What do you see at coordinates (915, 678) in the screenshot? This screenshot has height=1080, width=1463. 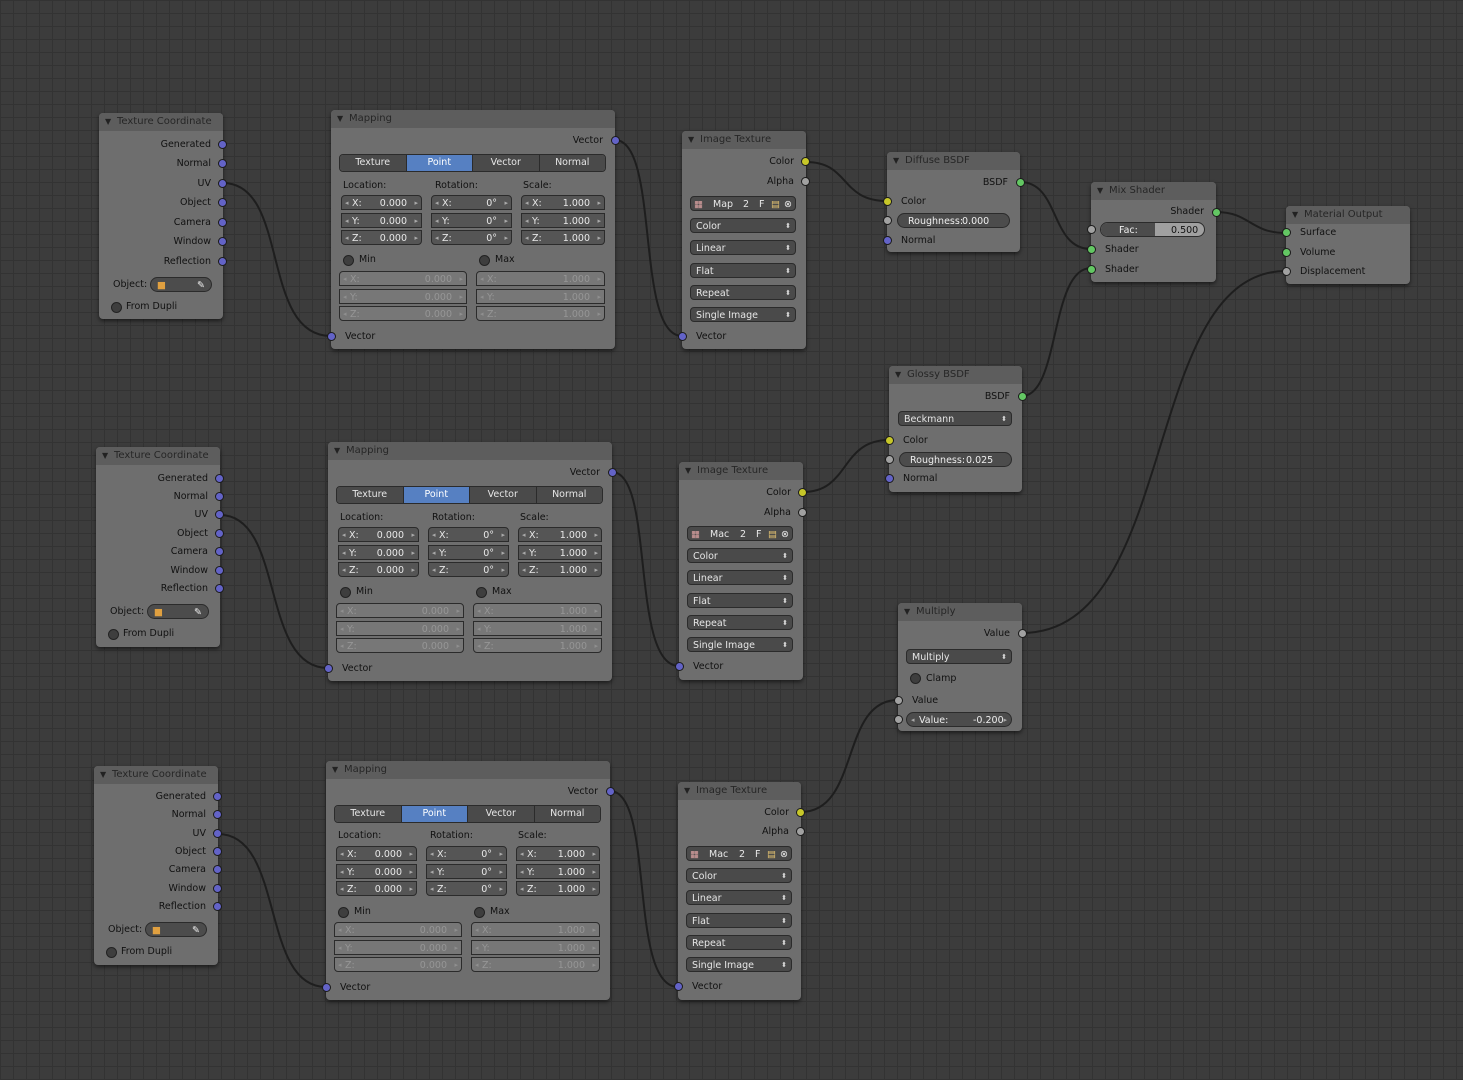 I see `clamp-checkbox` at bounding box center [915, 678].